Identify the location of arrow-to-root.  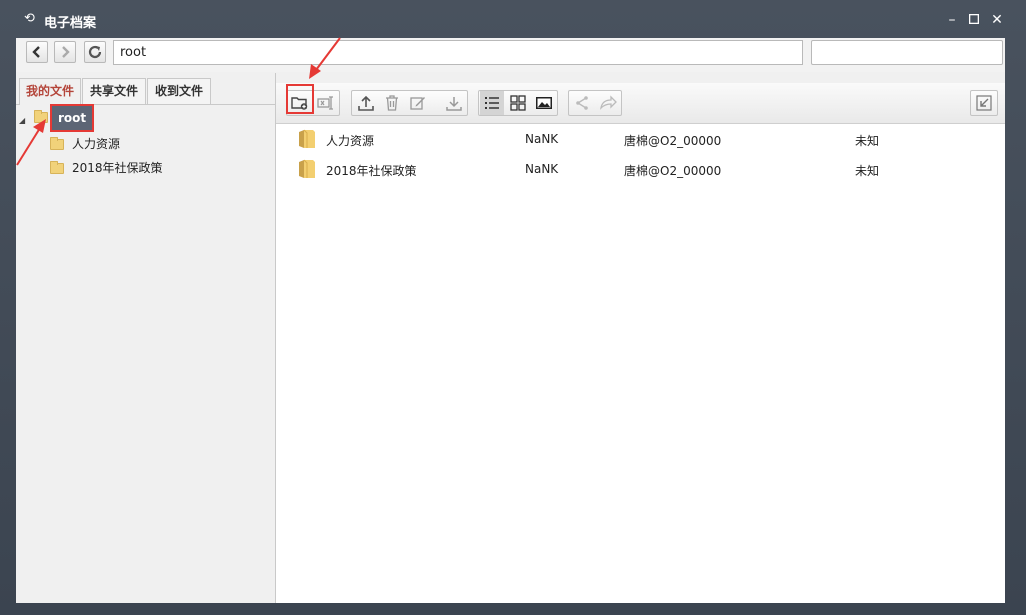
(31, 142).